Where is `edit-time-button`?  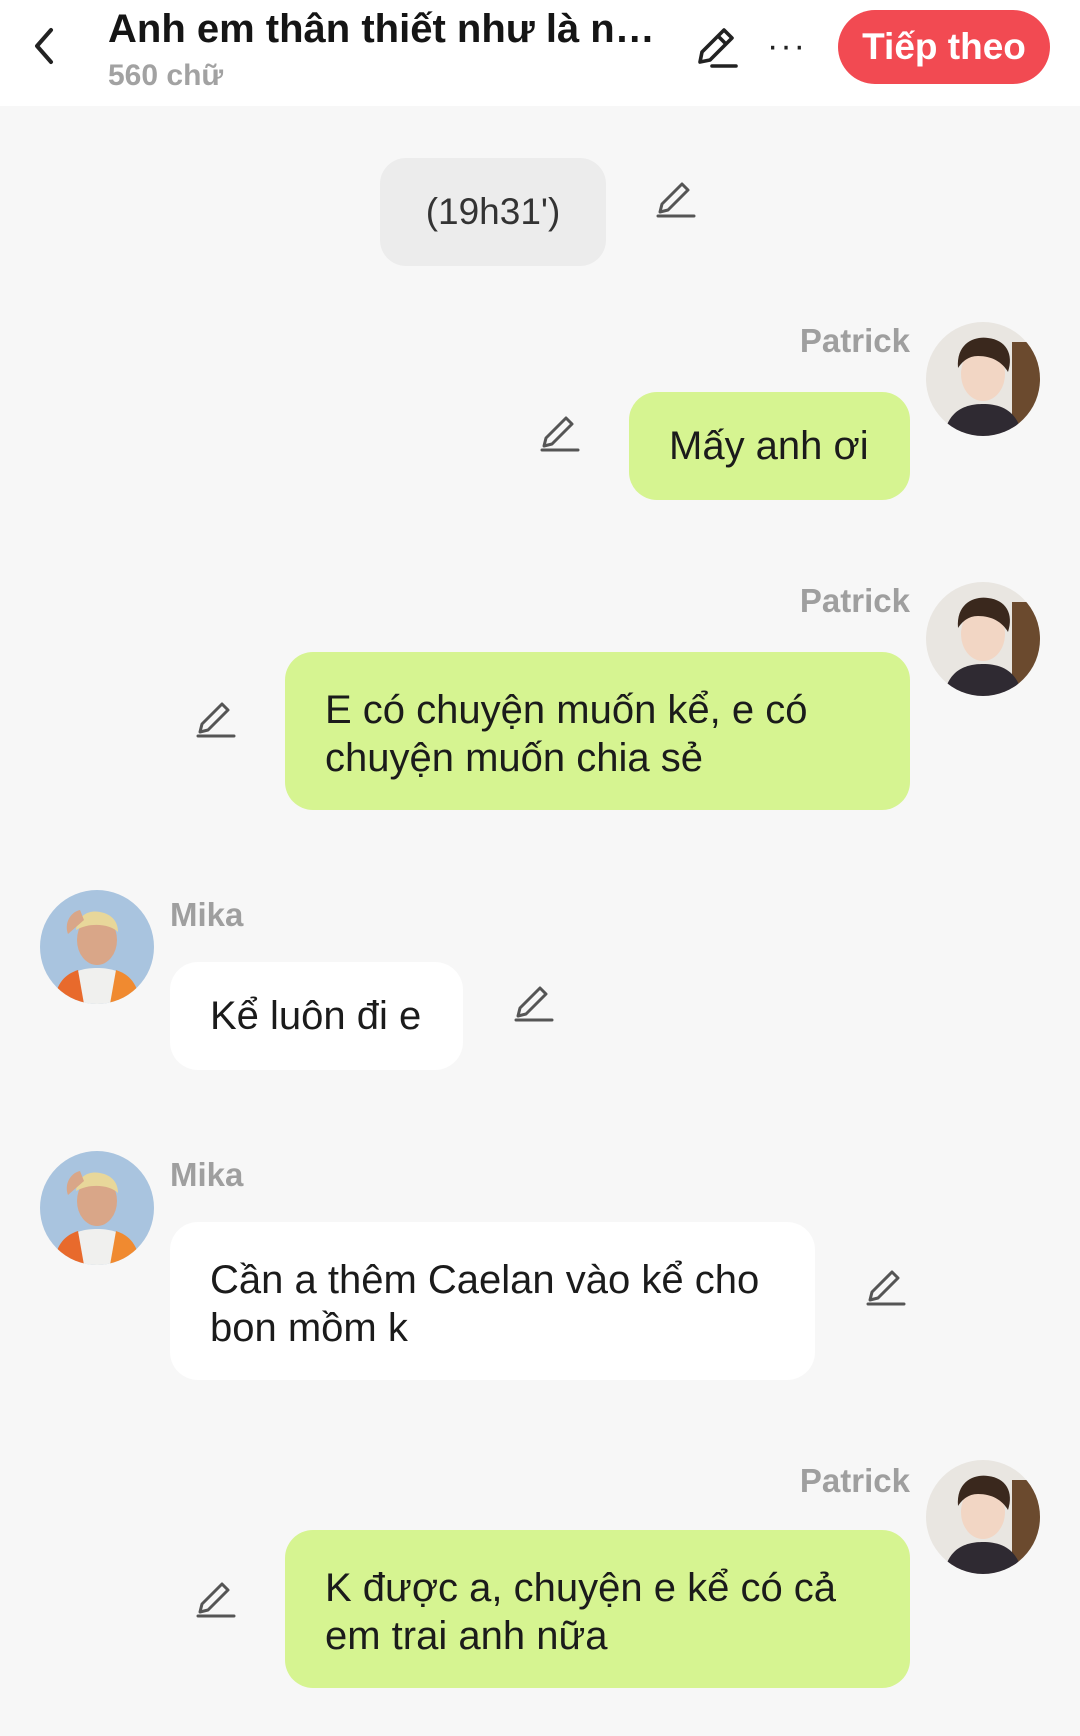 edit-time-button is located at coordinates (676, 200).